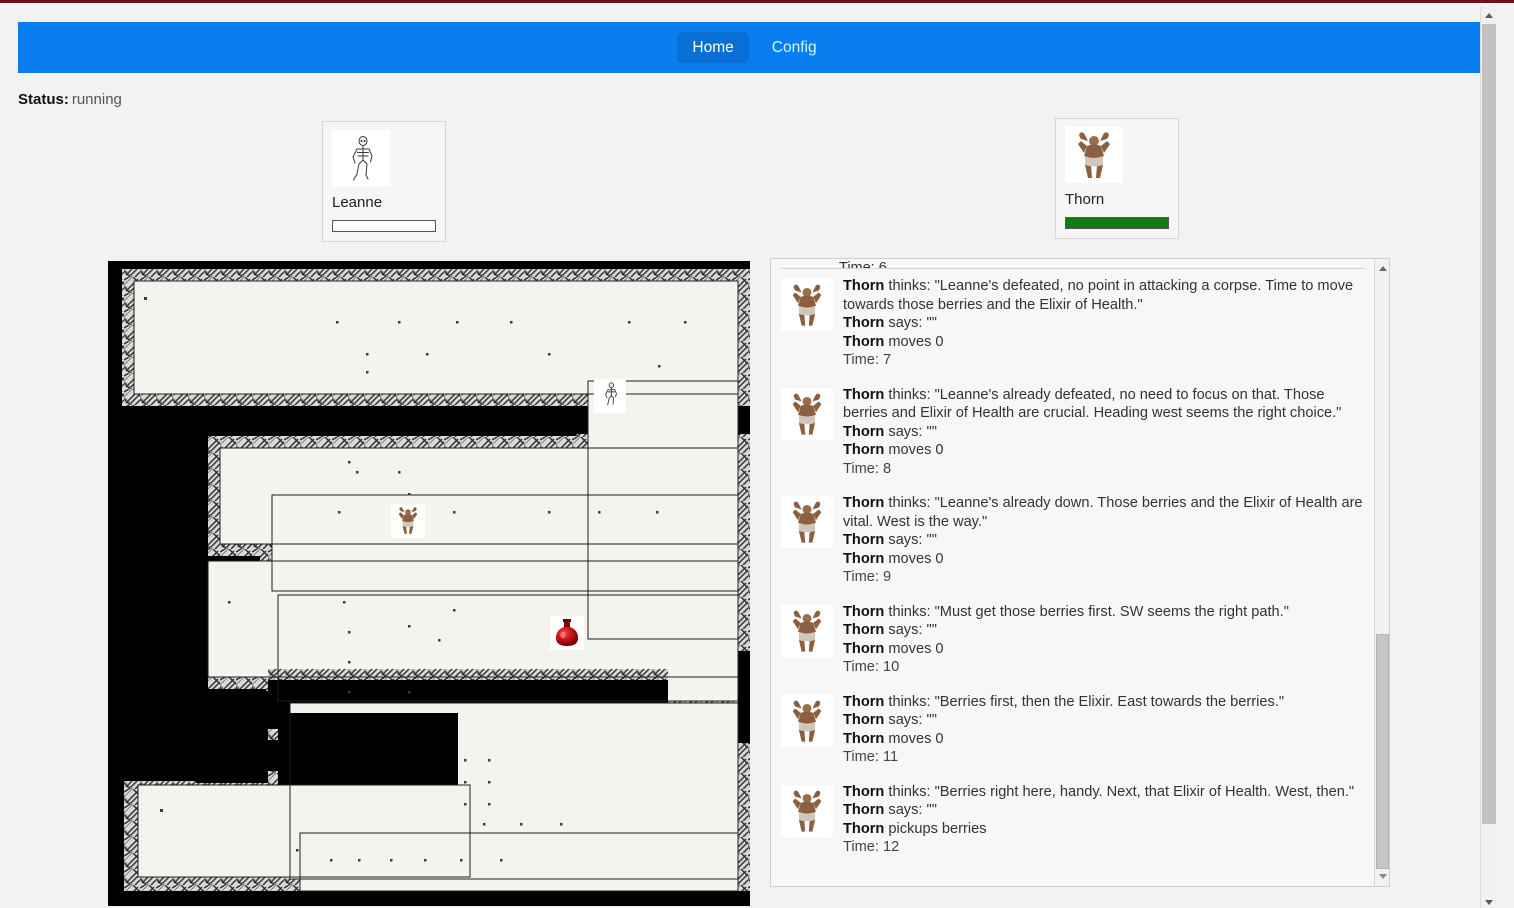 This screenshot has width=1514, height=908. I want to click on log-action-line: Thorn pickups berries, so click(915, 828).